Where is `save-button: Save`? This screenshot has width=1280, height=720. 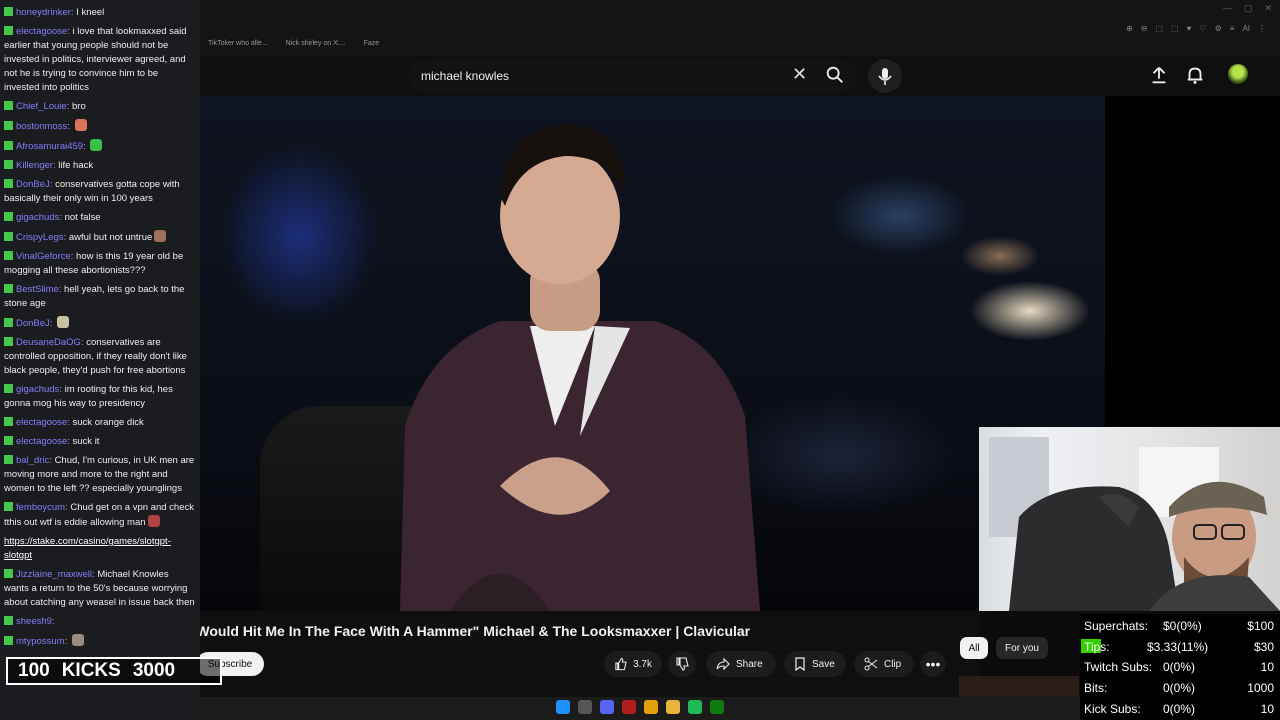 save-button: Save is located at coordinates (815, 664).